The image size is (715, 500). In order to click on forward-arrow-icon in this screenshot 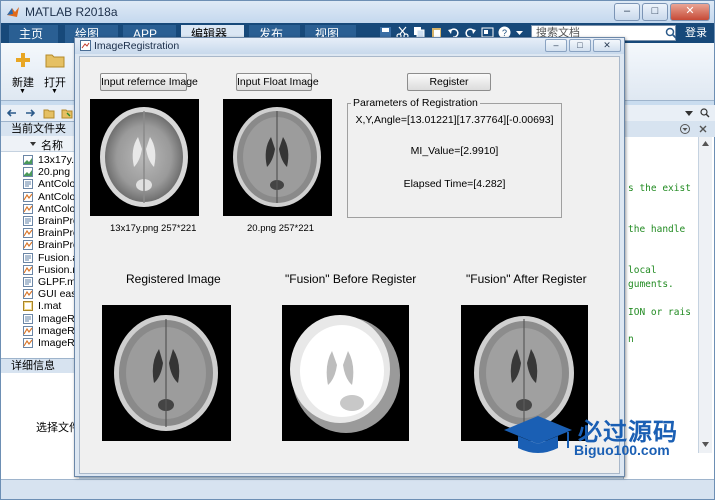, I will do `click(30, 113)`.